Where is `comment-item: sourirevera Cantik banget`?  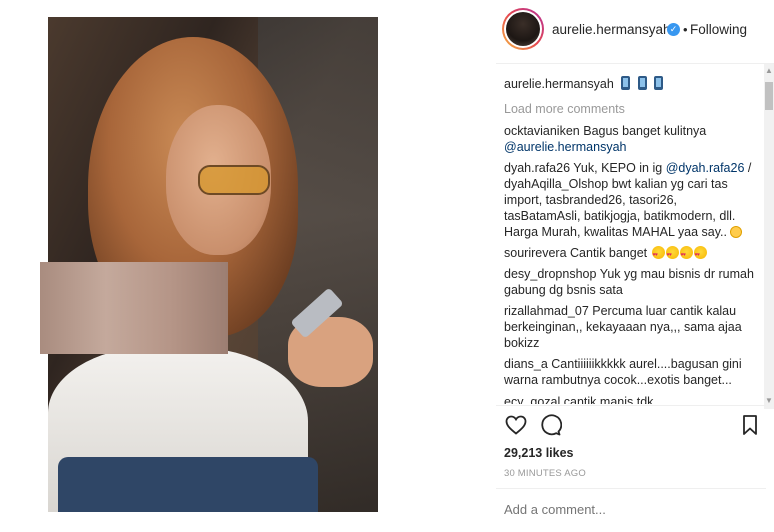 comment-item: sourirevera Cantik banget is located at coordinates (629, 254).